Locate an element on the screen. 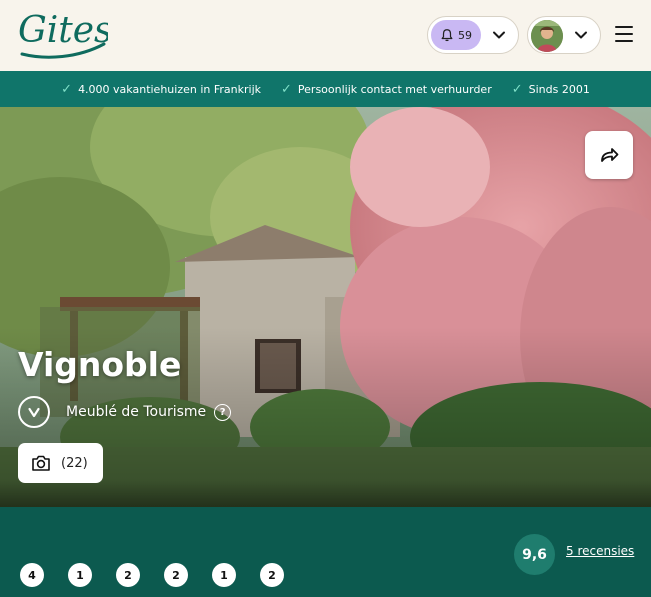 This screenshot has height=597, width=651. quality-label-text: Meublé de Tourisme is located at coordinates (136, 412).